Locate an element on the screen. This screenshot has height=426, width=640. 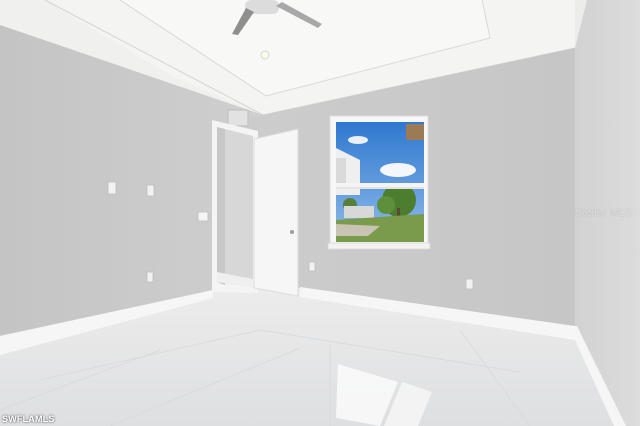
interior-door is located at coordinates (276, 212).